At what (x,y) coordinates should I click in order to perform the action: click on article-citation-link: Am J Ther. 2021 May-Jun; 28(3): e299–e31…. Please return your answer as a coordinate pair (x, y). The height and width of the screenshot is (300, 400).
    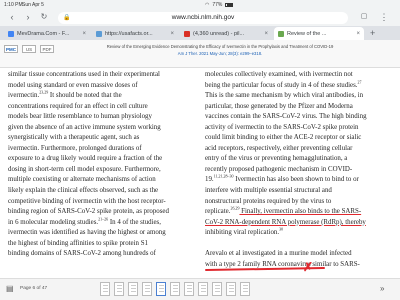
    Looking at the image, I should click on (220, 53).